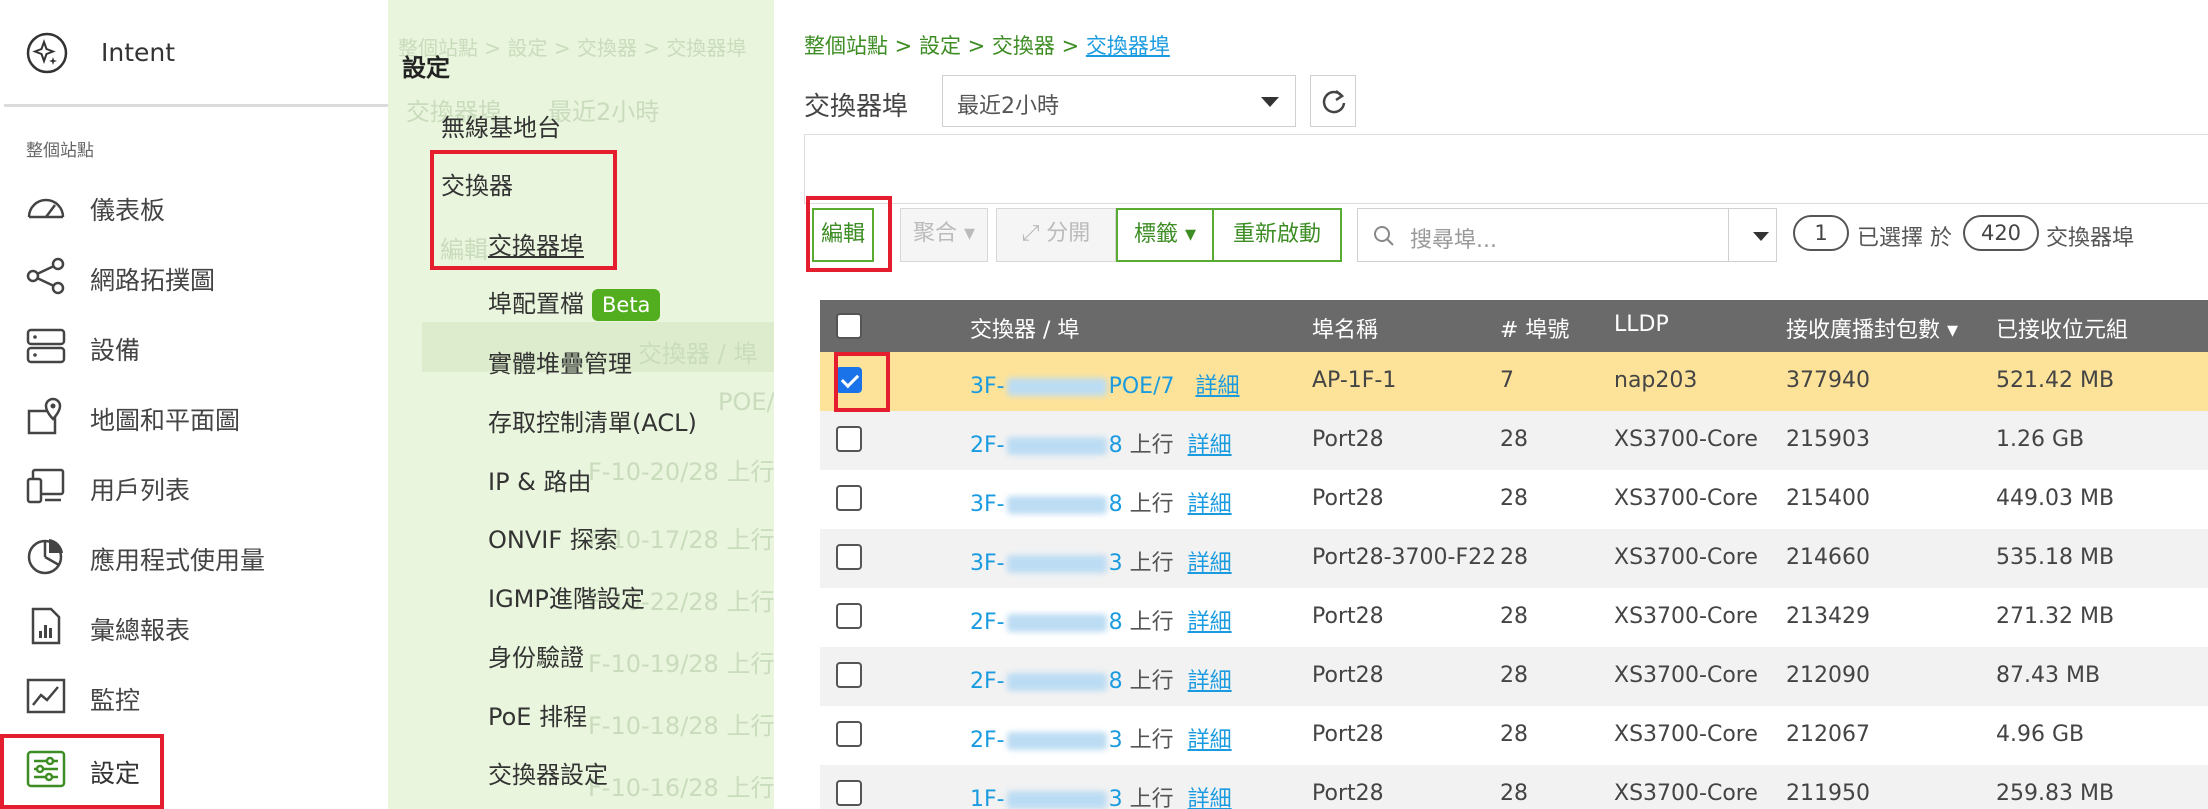 The height and width of the screenshot is (809, 2208). What do you see at coordinates (1056, 741) in the screenshot?
I see `redacted-text` at bounding box center [1056, 741].